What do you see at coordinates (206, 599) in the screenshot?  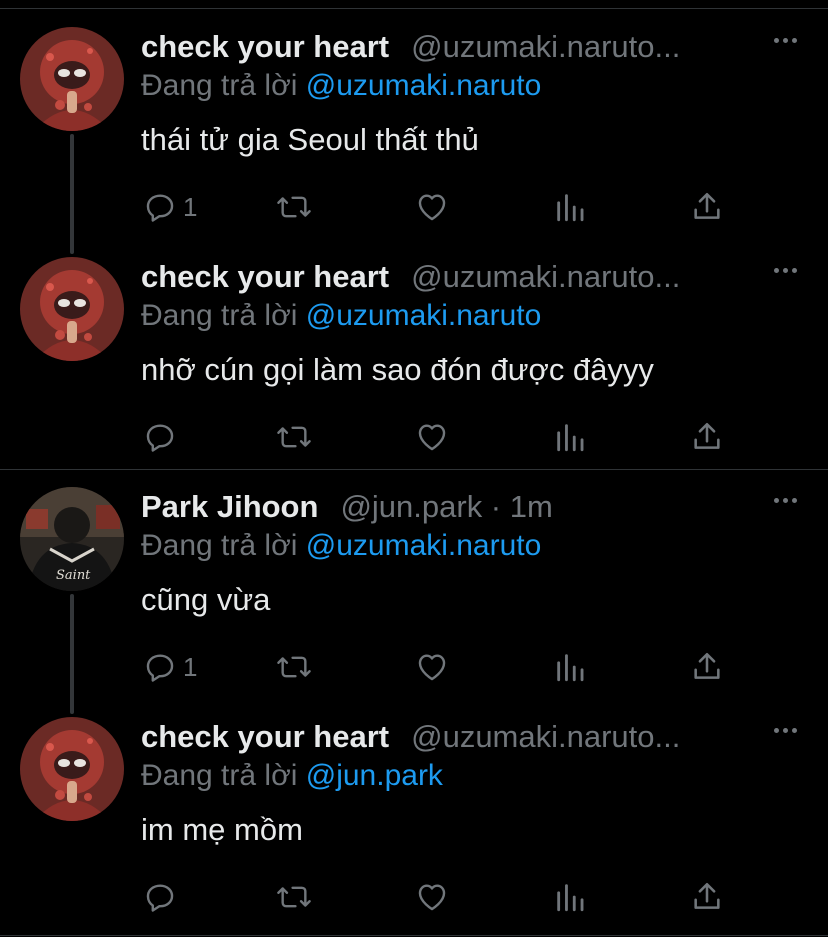 I see `tweet-text: cũng vừa` at bounding box center [206, 599].